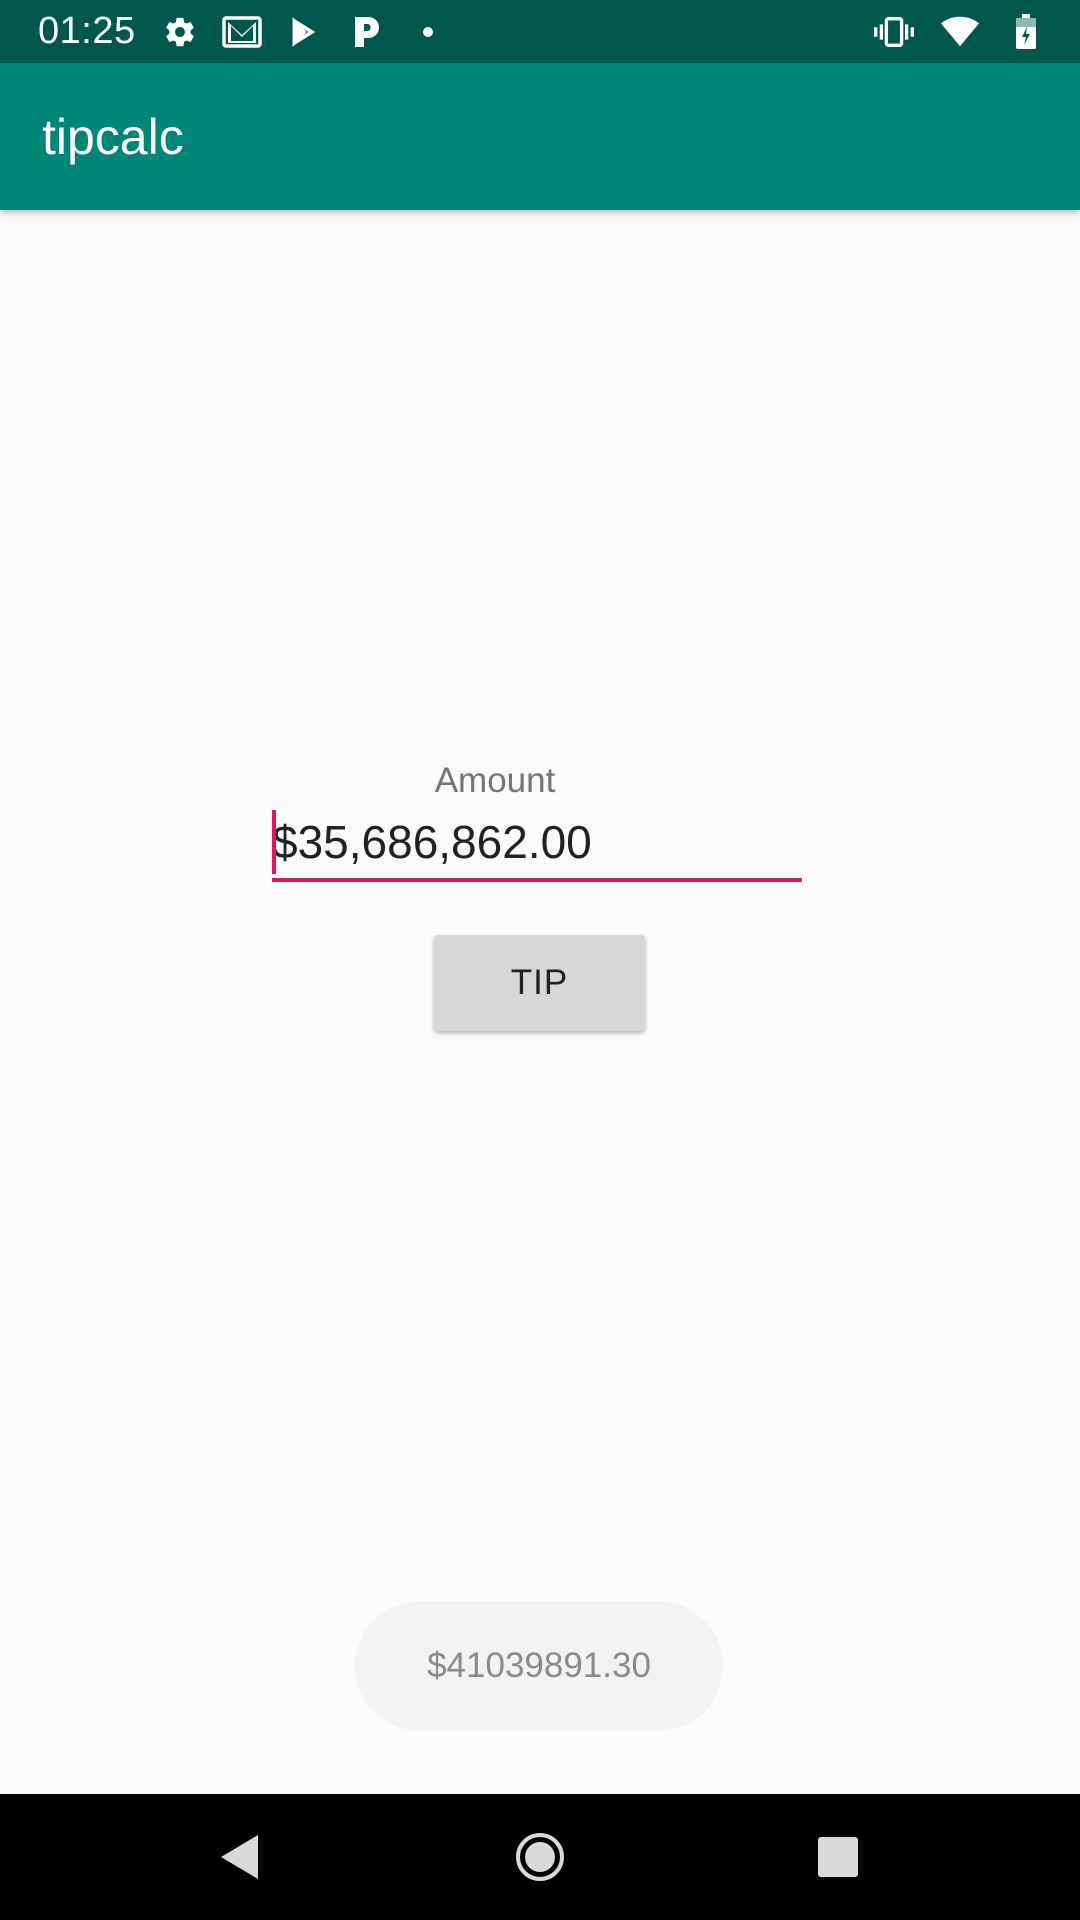 The image size is (1080, 1920). I want to click on parking-p-icon, so click(366, 32).